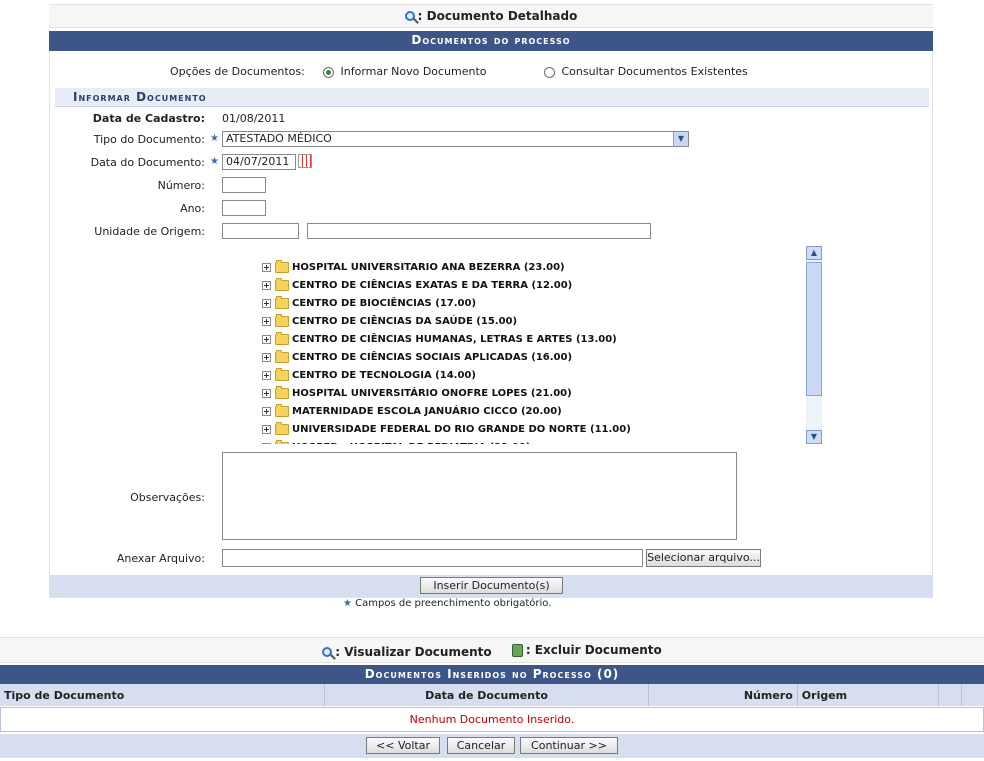  I want to click on documents-header: Documentos do processo, so click(491, 41).